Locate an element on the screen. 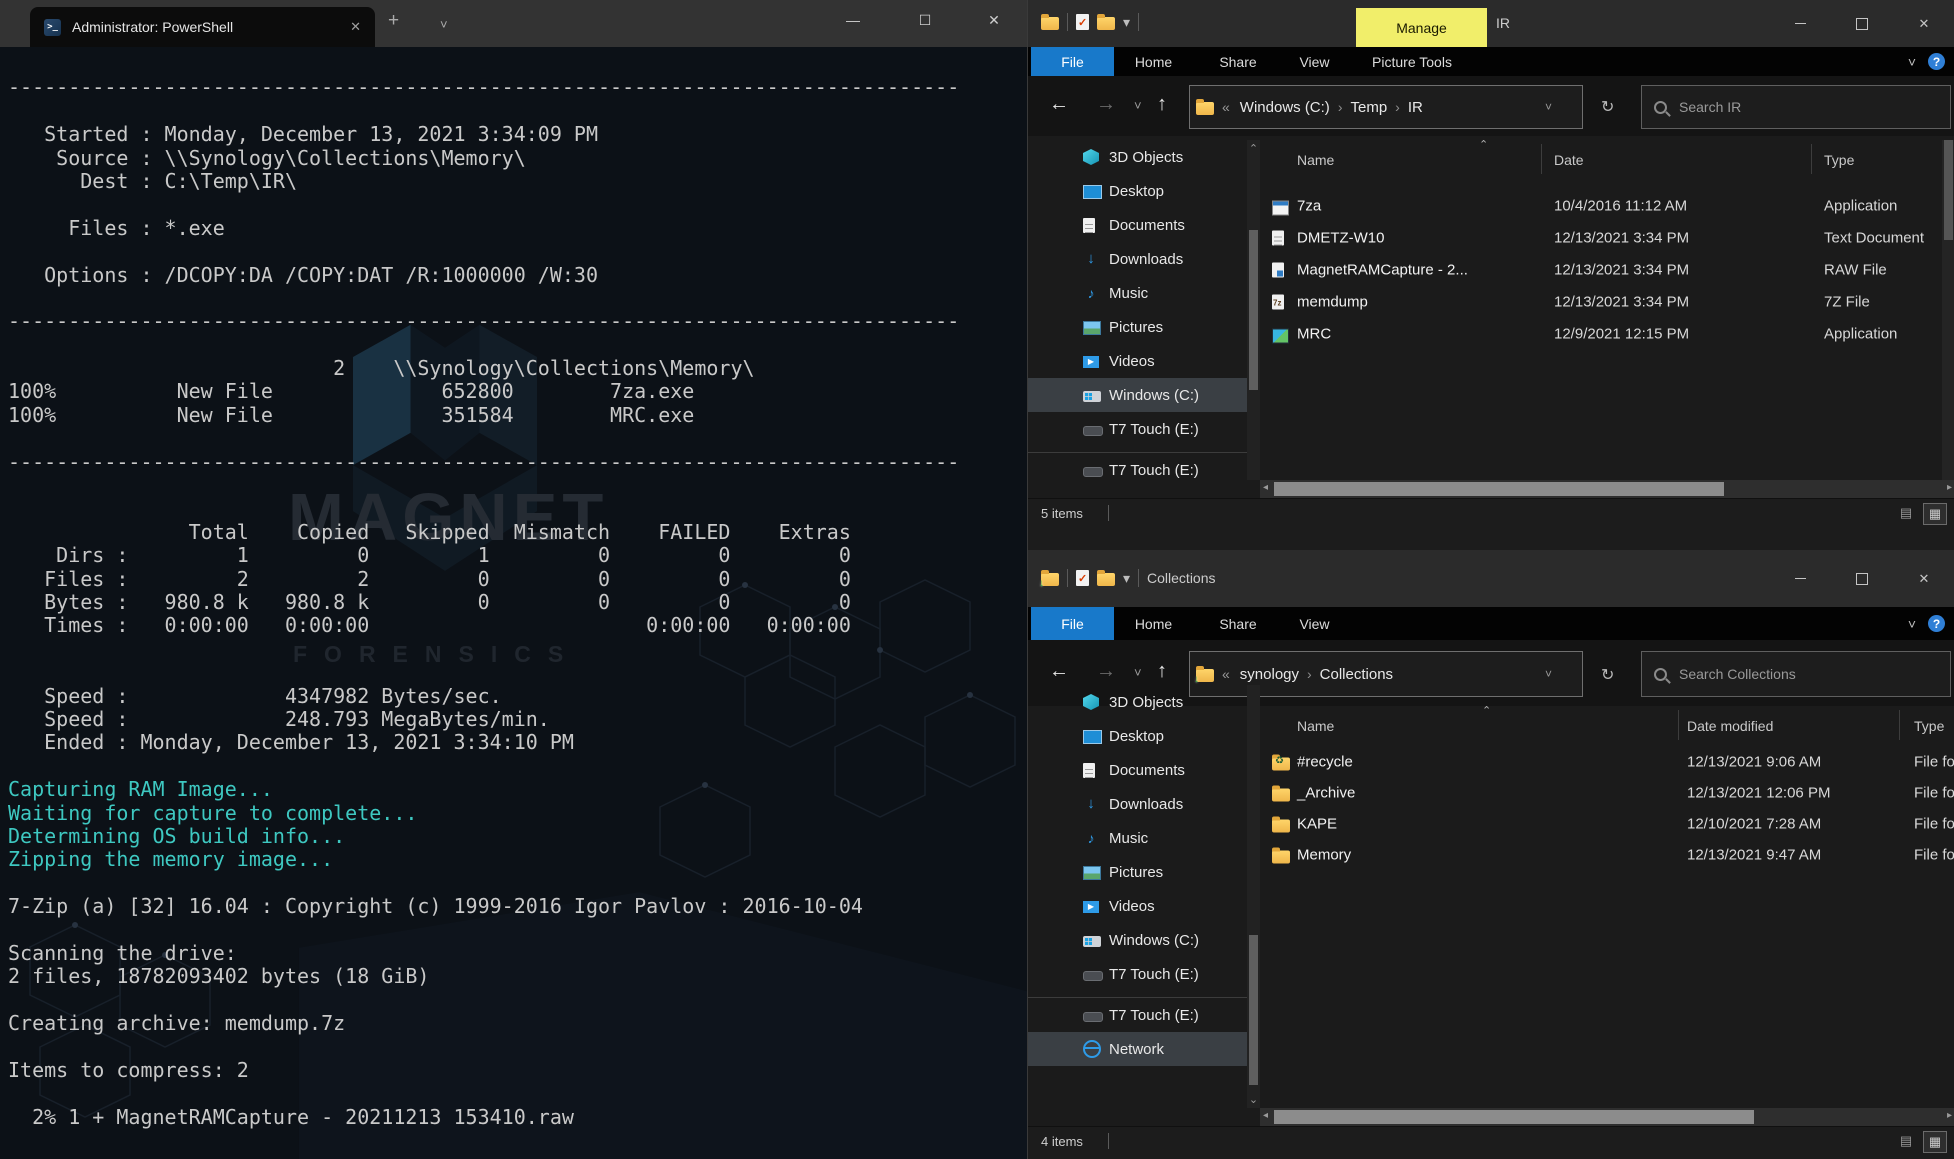  breadcrumb-item: Temp is located at coordinates (1362, 107).